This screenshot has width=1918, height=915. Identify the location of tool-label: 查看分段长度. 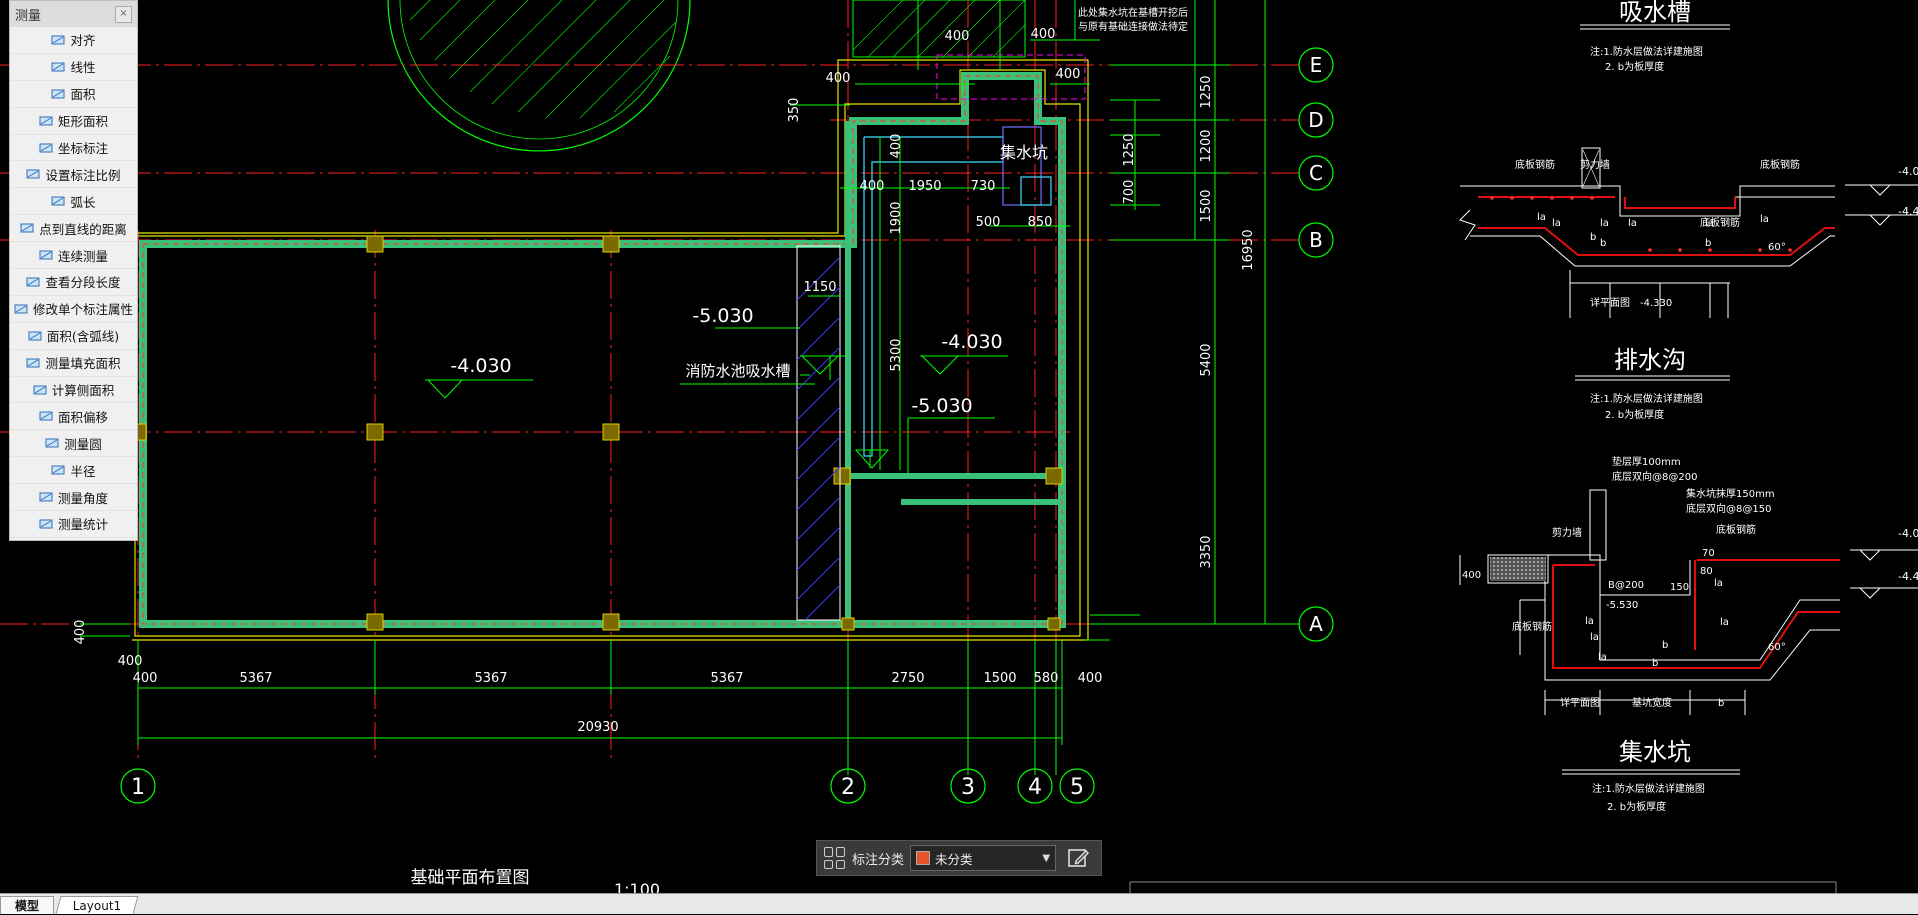
(83, 283).